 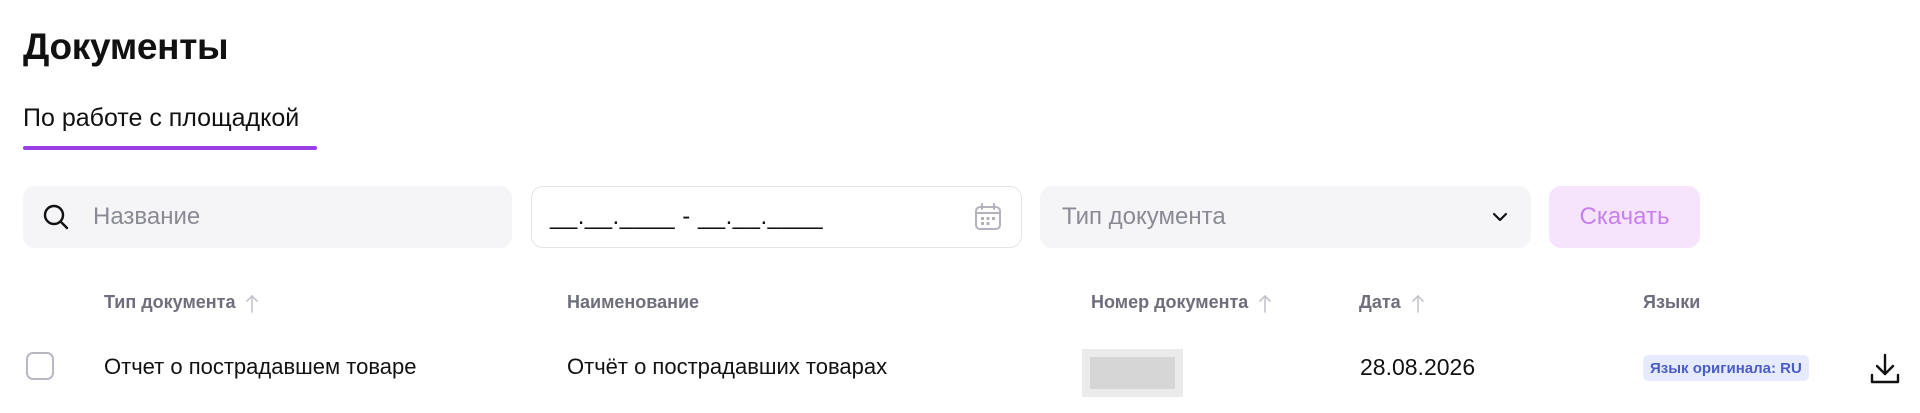 What do you see at coordinates (126, 46) in the screenshot?
I see `page-title: Документы` at bounding box center [126, 46].